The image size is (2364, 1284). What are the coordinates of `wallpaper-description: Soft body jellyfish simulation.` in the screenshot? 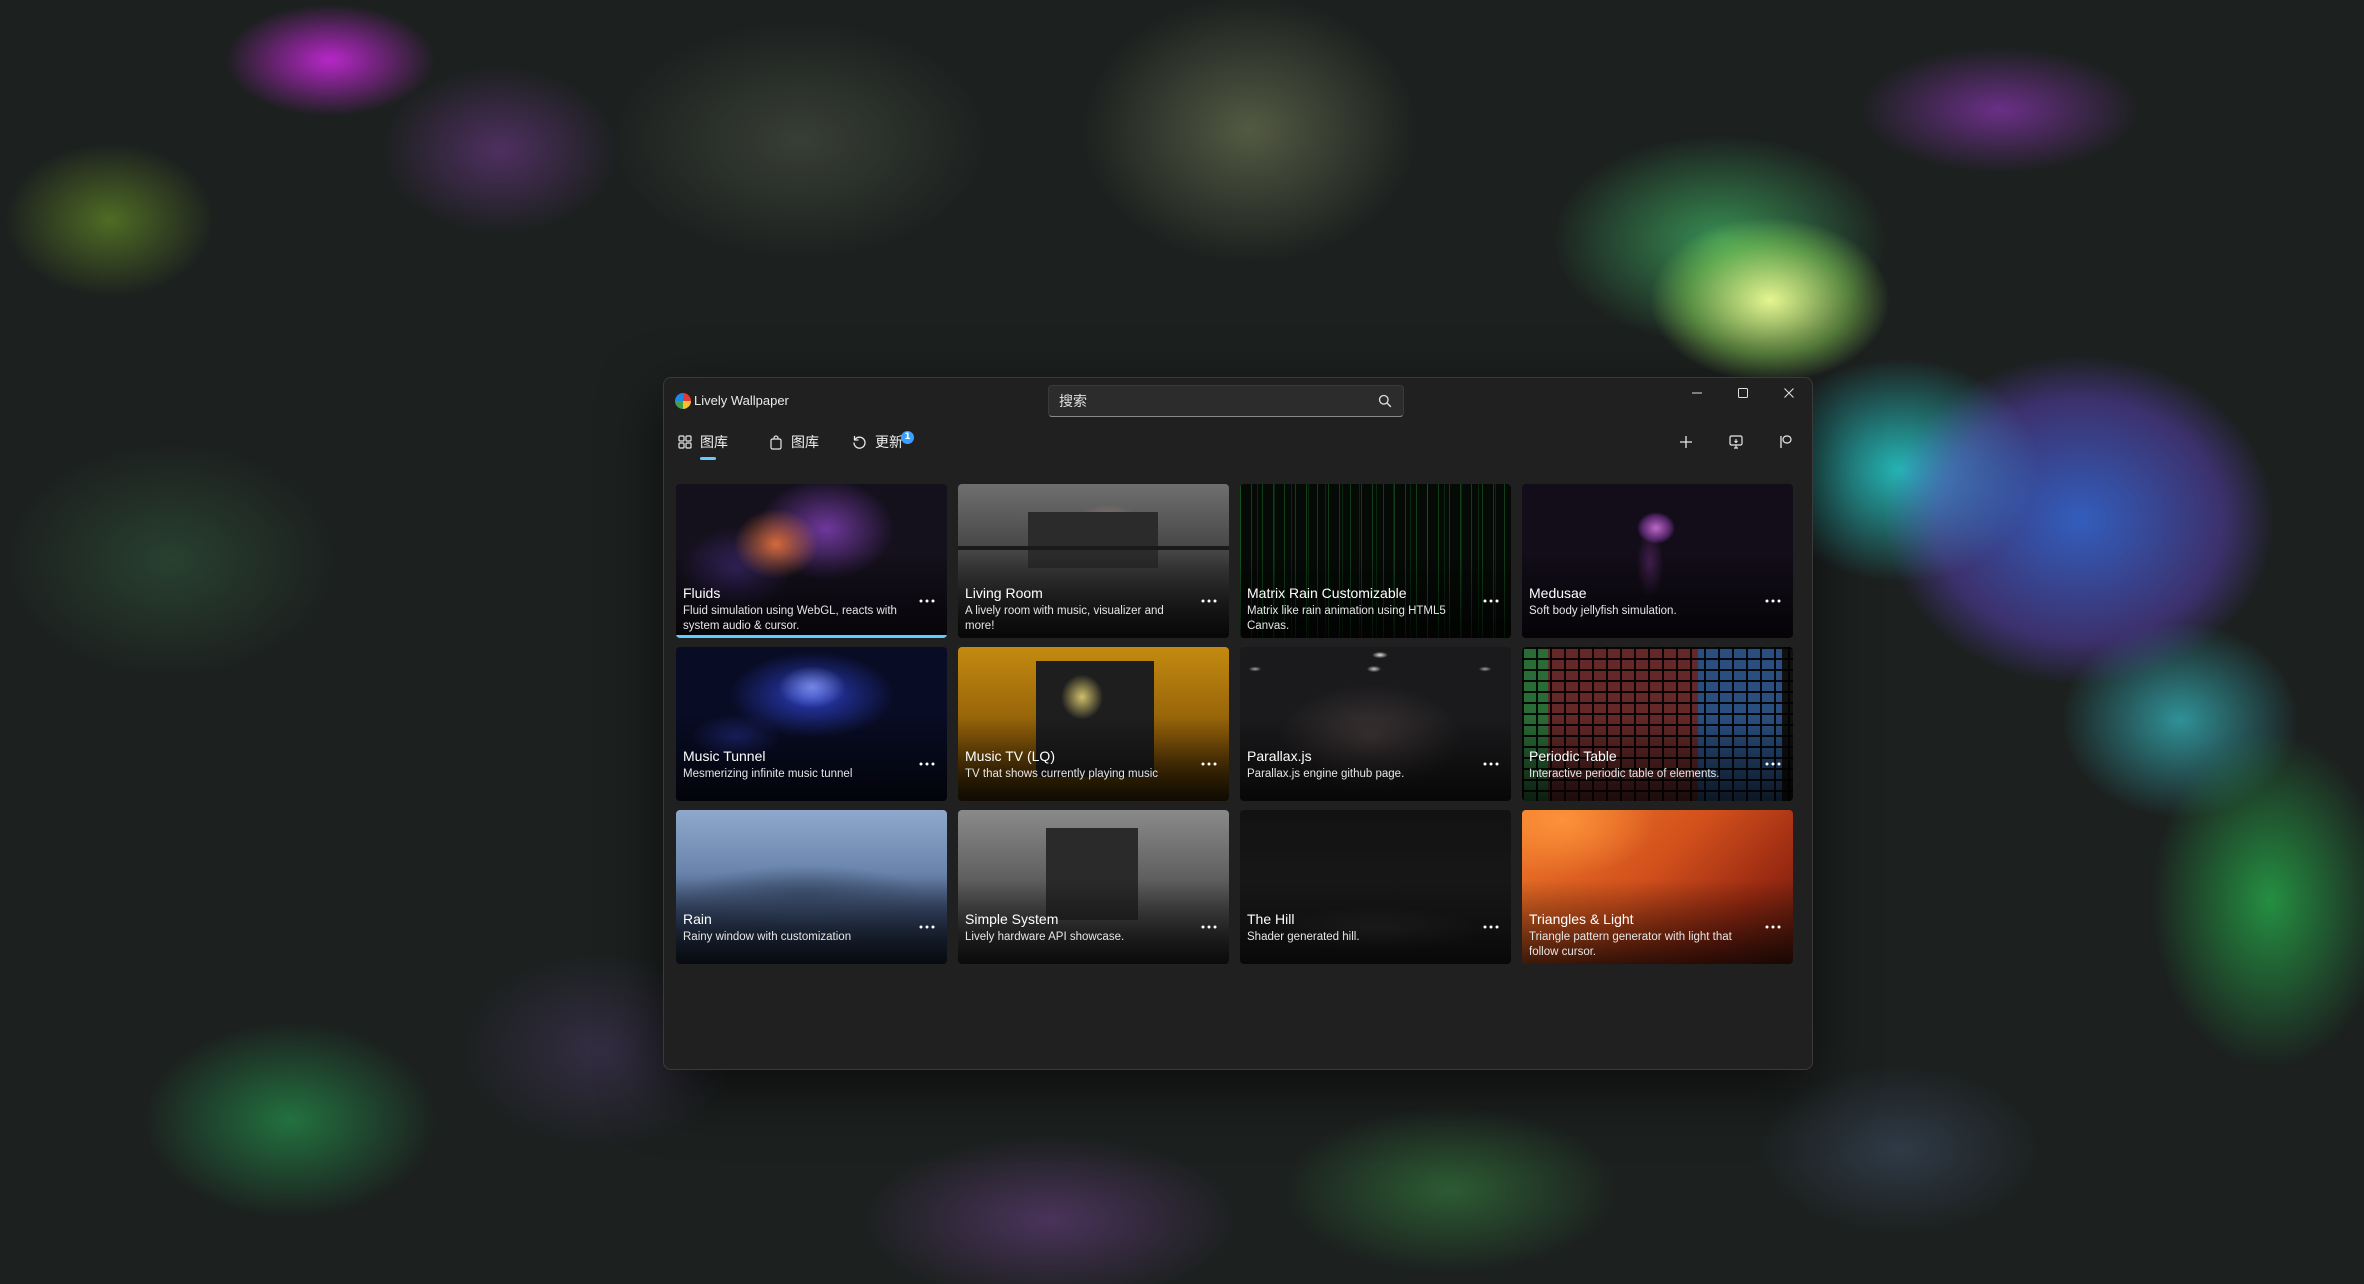 It's located at (1603, 611).